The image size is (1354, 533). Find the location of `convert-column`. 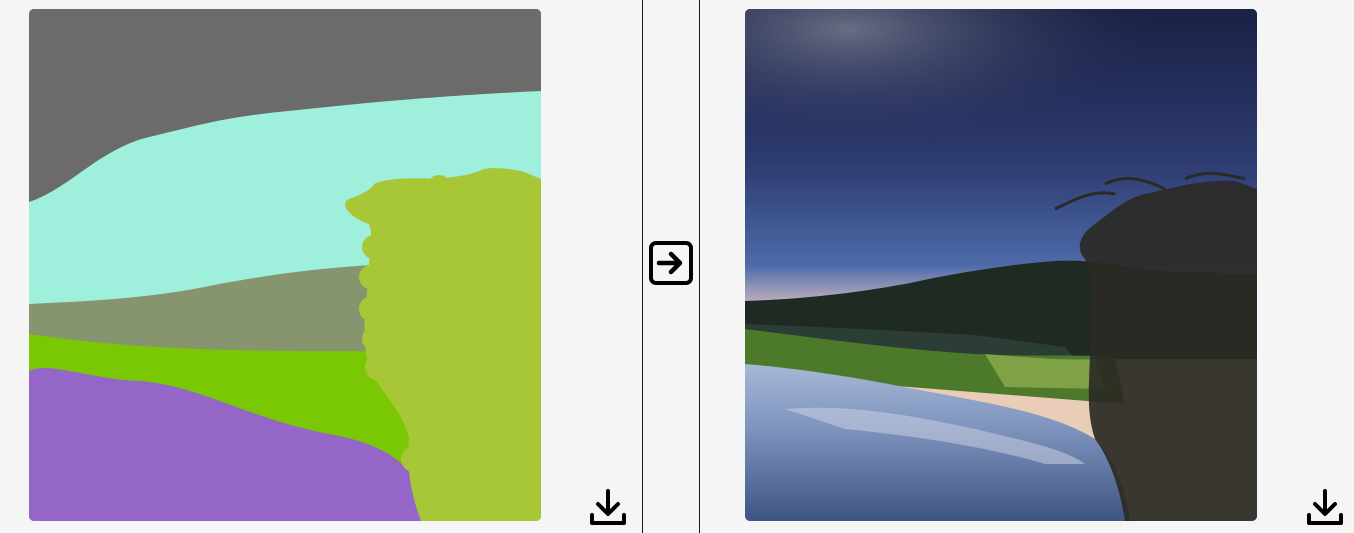

convert-column is located at coordinates (671, 266).